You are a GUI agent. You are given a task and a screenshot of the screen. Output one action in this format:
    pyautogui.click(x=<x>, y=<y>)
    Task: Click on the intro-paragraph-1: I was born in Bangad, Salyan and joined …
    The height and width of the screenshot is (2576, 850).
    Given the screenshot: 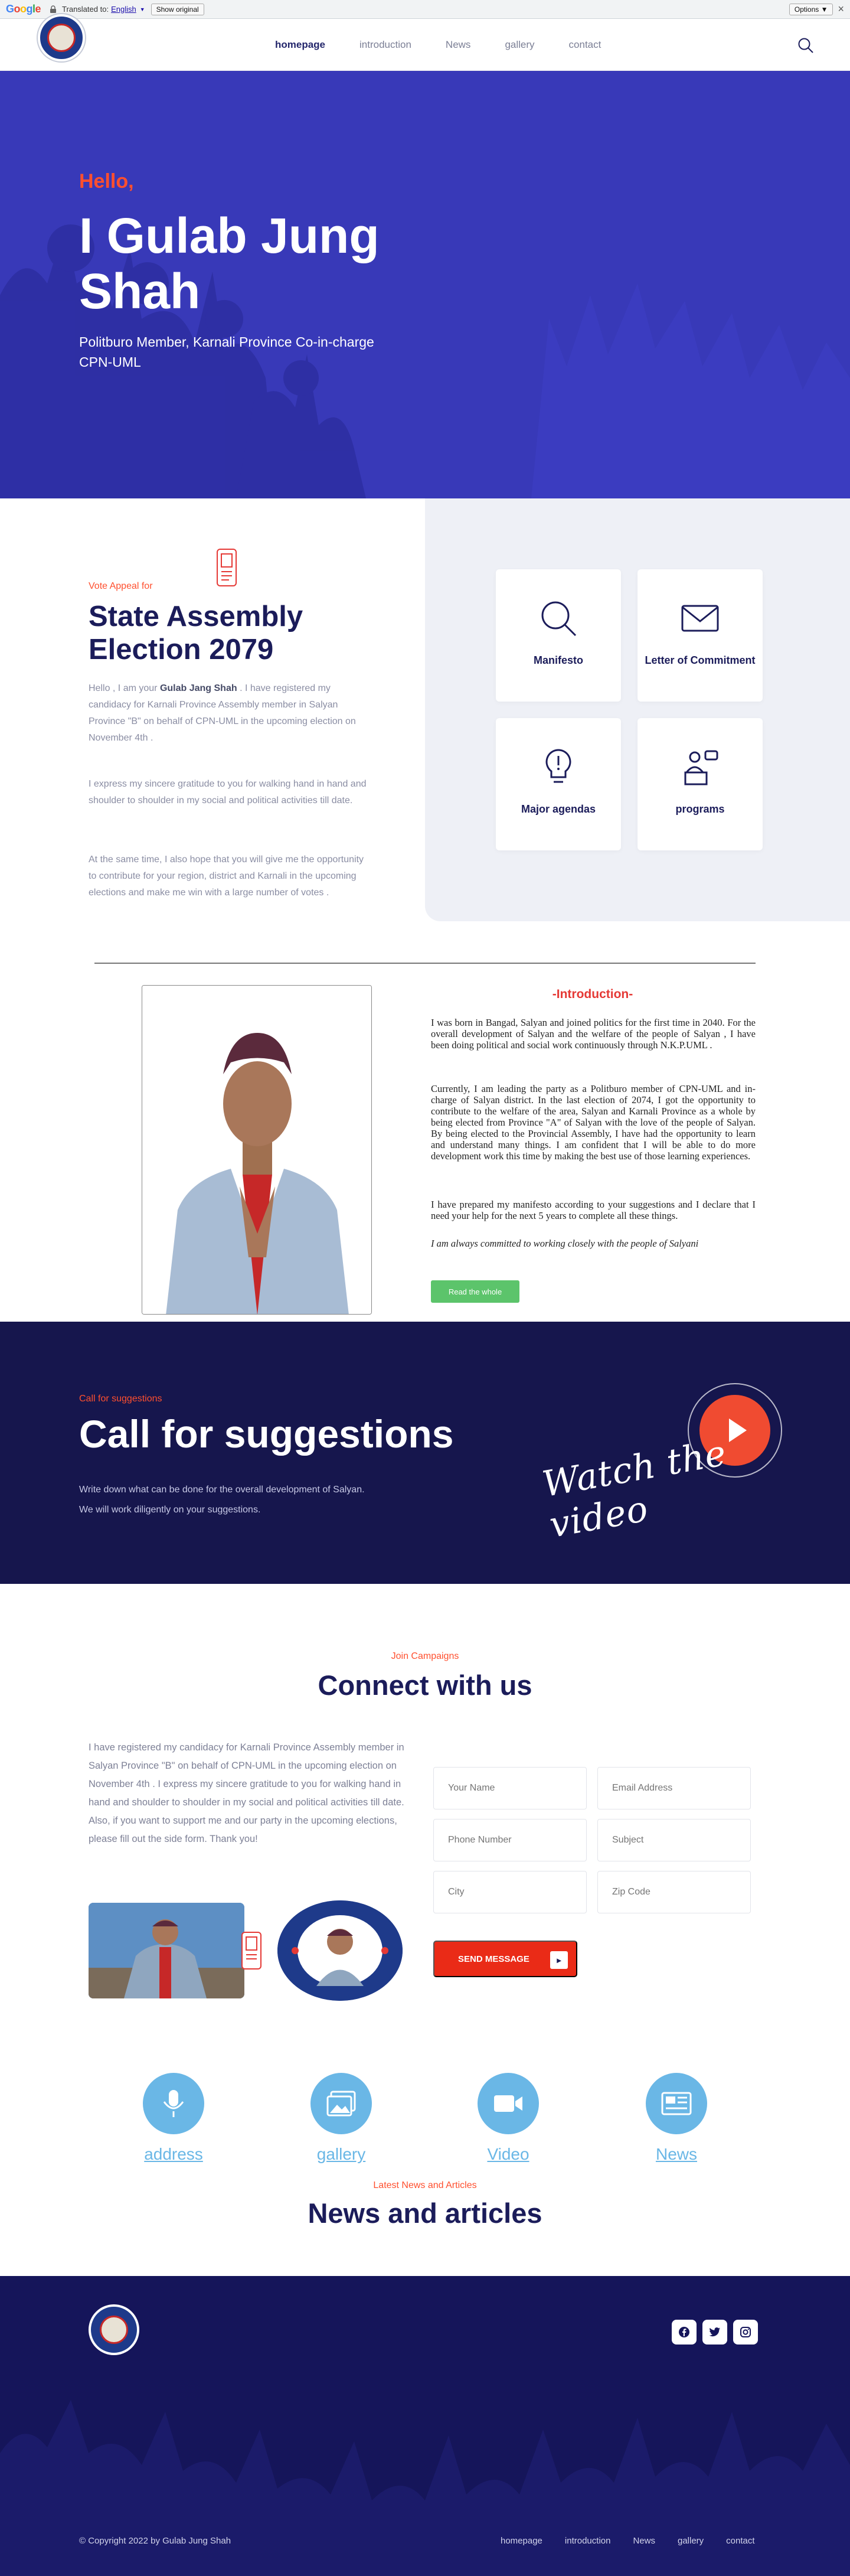 What is the action you would take?
    pyautogui.click(x=593, y=1034)
    